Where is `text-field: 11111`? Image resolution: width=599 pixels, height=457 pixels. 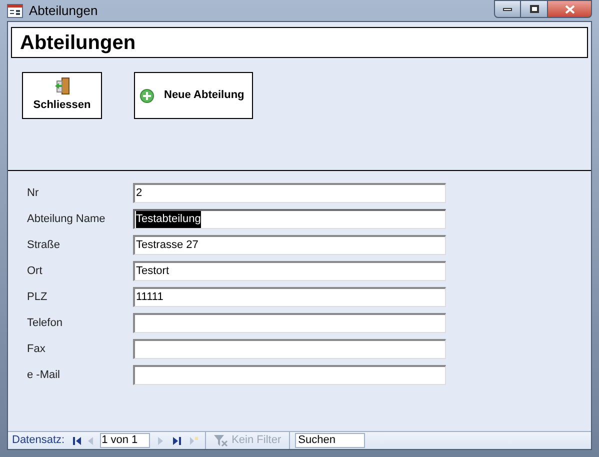 text-field: 11111 is located at coordinates (289, 297).